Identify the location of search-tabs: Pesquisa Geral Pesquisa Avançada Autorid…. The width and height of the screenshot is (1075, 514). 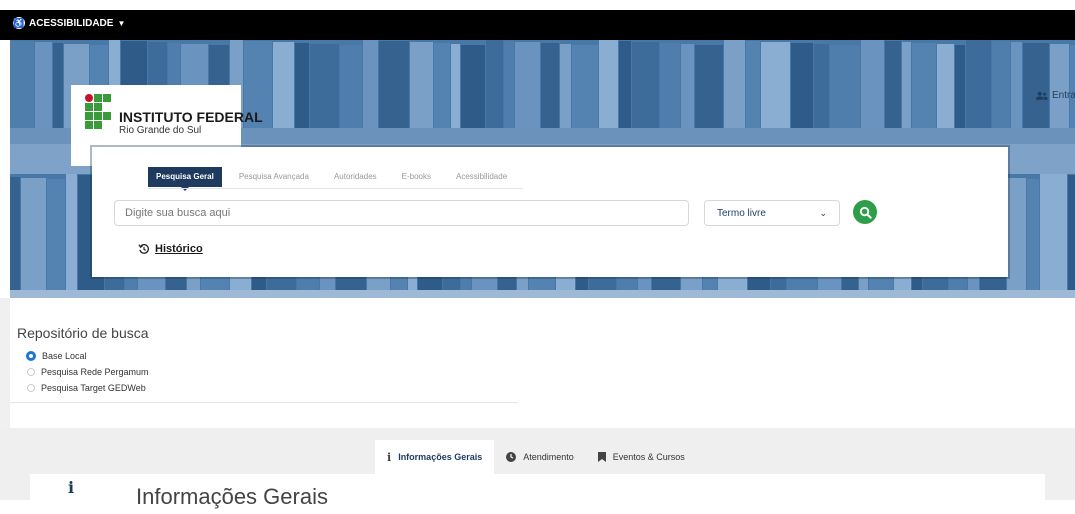
(336, 179).